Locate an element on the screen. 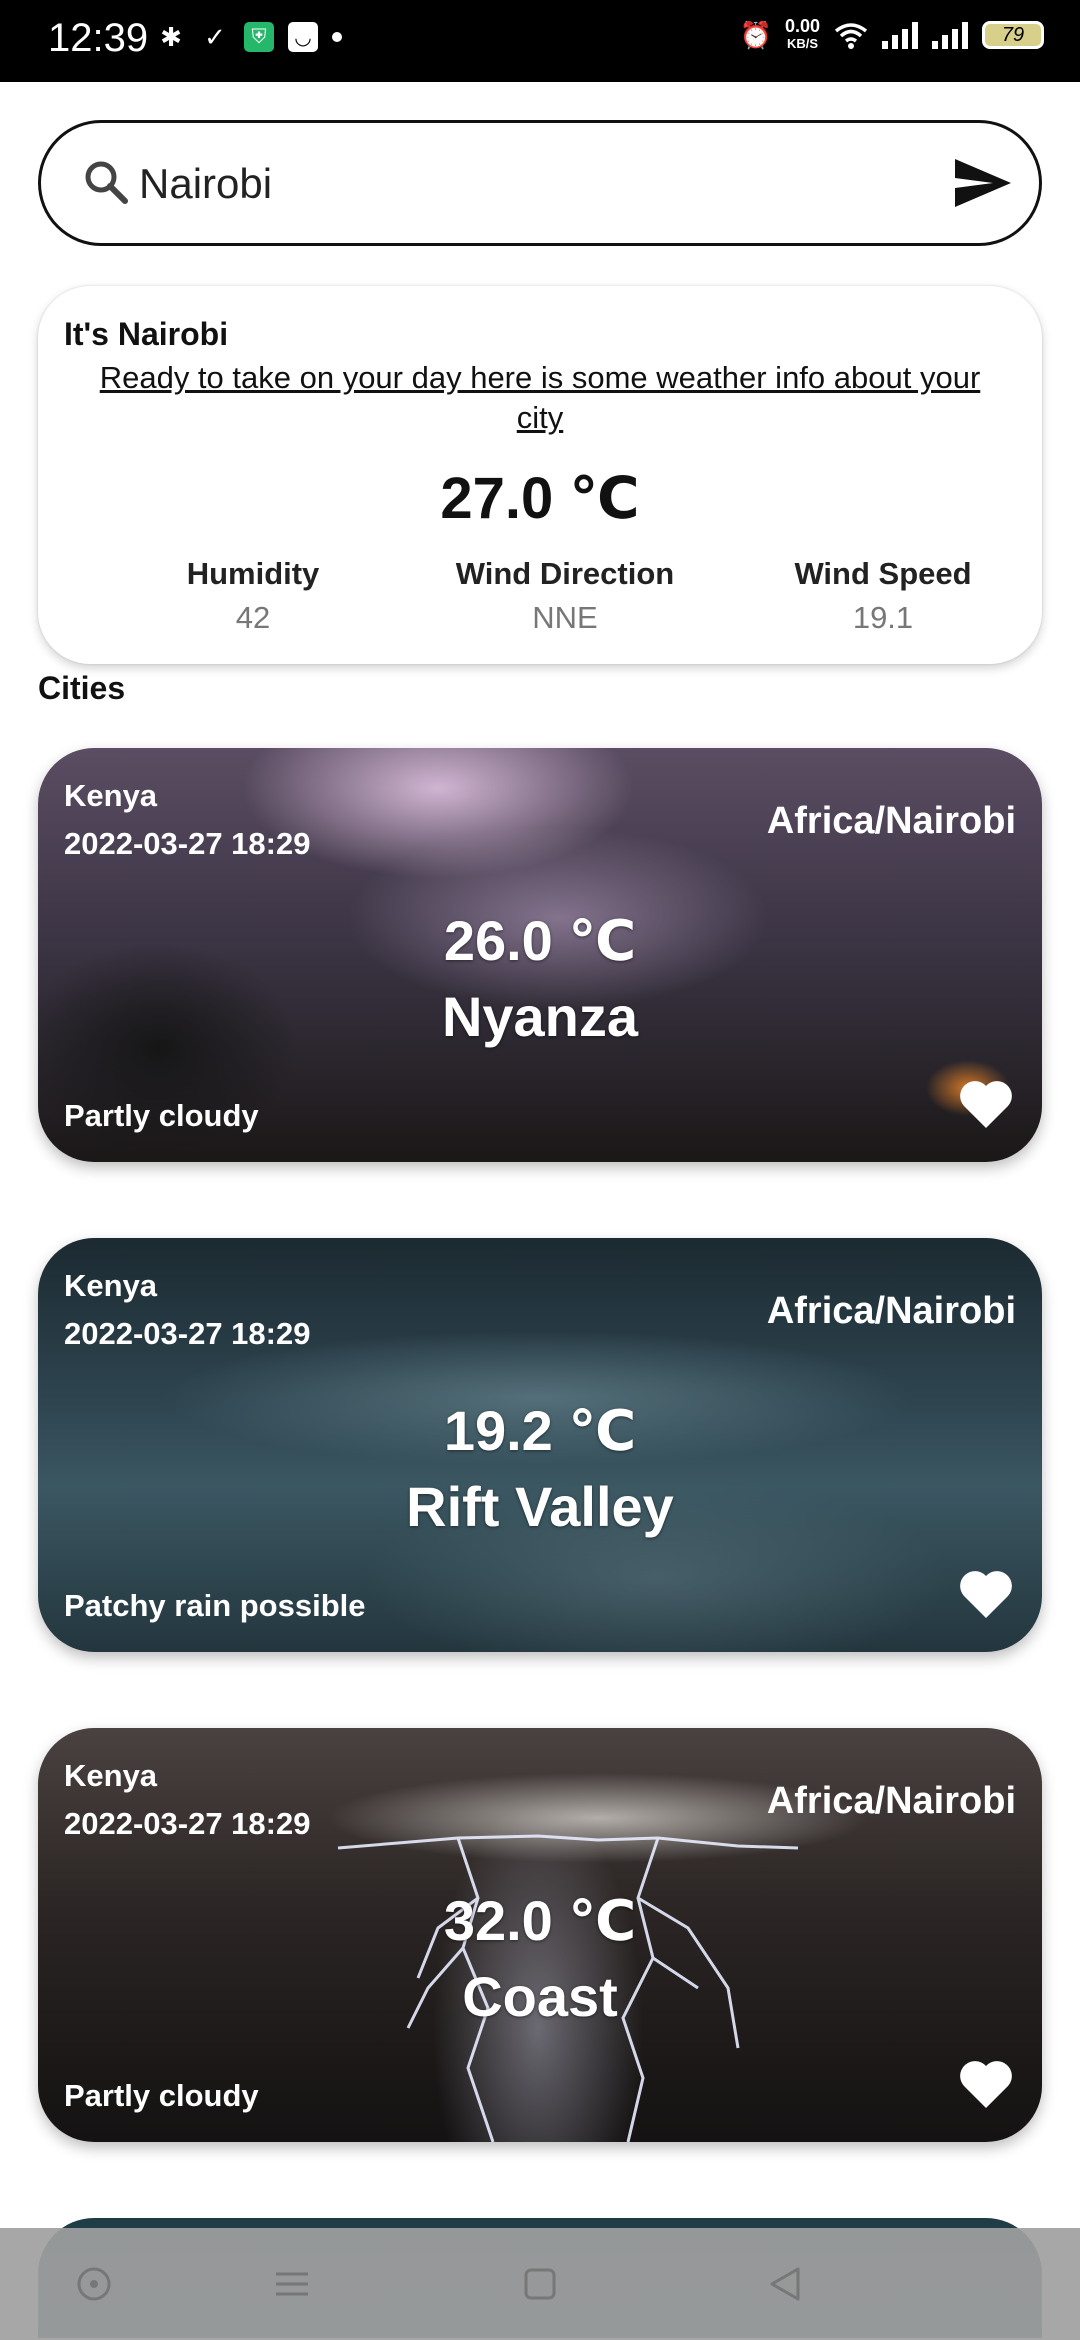 This screenshot has width=1080, height=2340. net-speed-value: 0.00 is located at coordinates (802, 26).